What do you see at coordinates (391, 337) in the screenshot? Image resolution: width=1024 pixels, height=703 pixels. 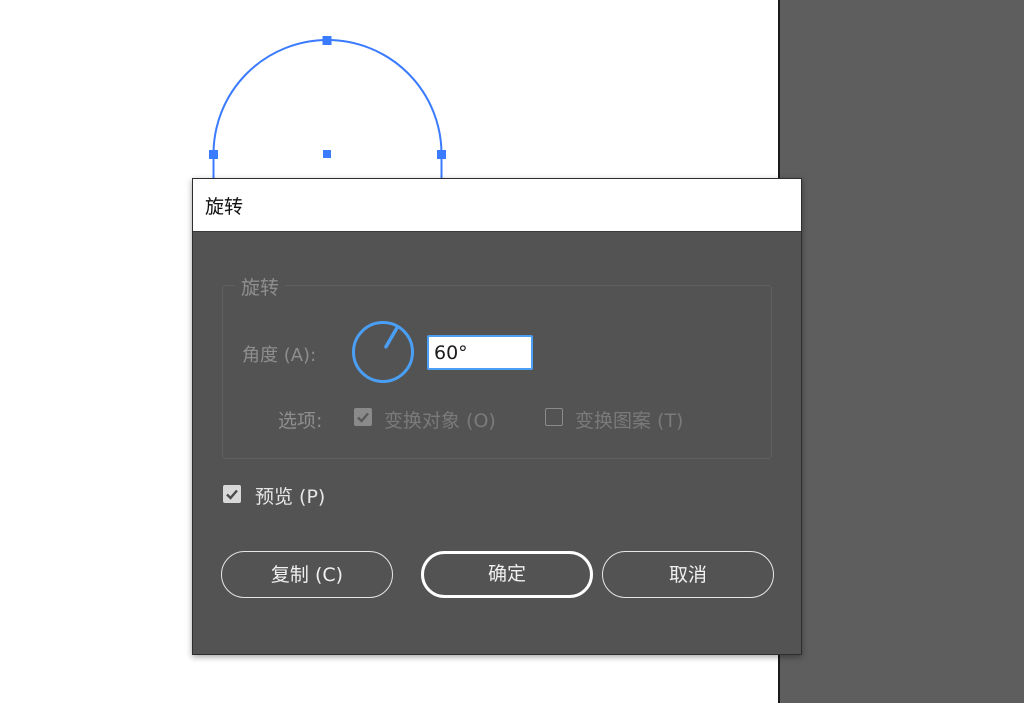 I see `angle-dial-needle` at bounding box center [391, 337].